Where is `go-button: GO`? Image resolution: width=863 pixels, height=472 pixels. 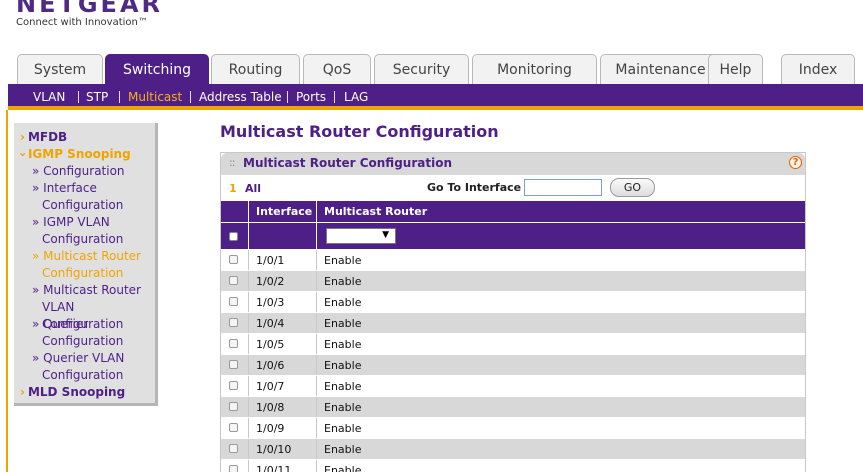
go-button: GO is located at coordinates (632, 187).